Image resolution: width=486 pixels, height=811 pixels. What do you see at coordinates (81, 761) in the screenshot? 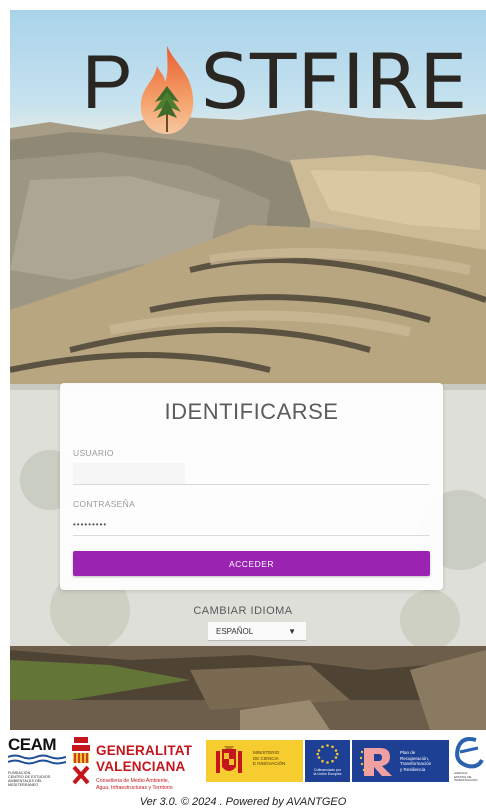
I see `generalitat-emblem-icon` at bounding box center [81, 761].